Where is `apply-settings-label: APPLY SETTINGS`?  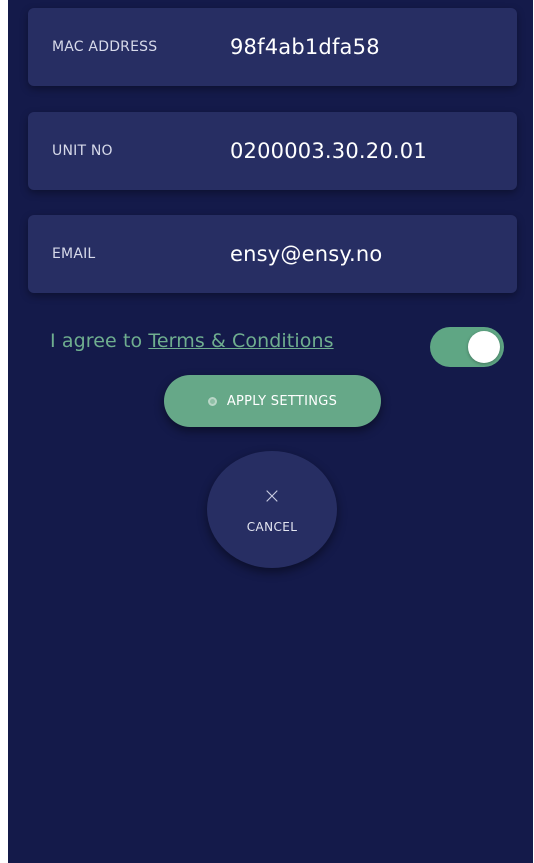
apply-settings-label: APPLY SETTINGS is located at coordinates (282, 401).